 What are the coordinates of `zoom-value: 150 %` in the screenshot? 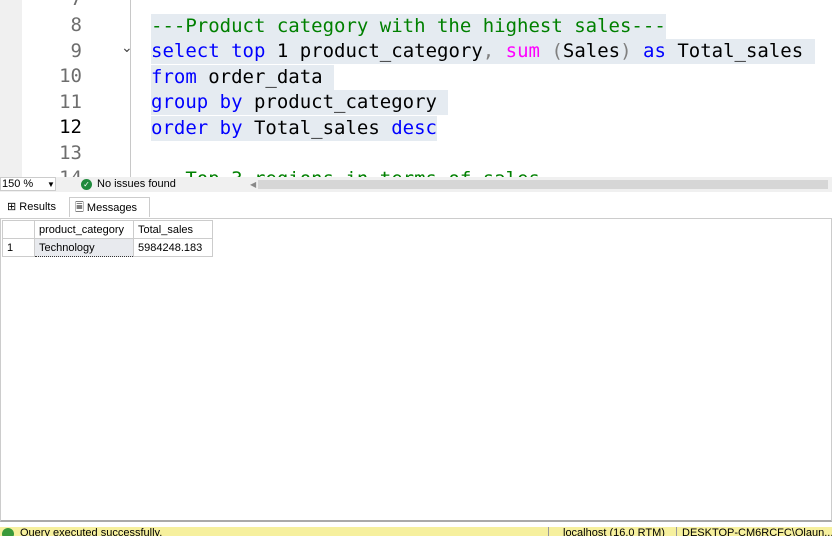 It's located at (18, 184).